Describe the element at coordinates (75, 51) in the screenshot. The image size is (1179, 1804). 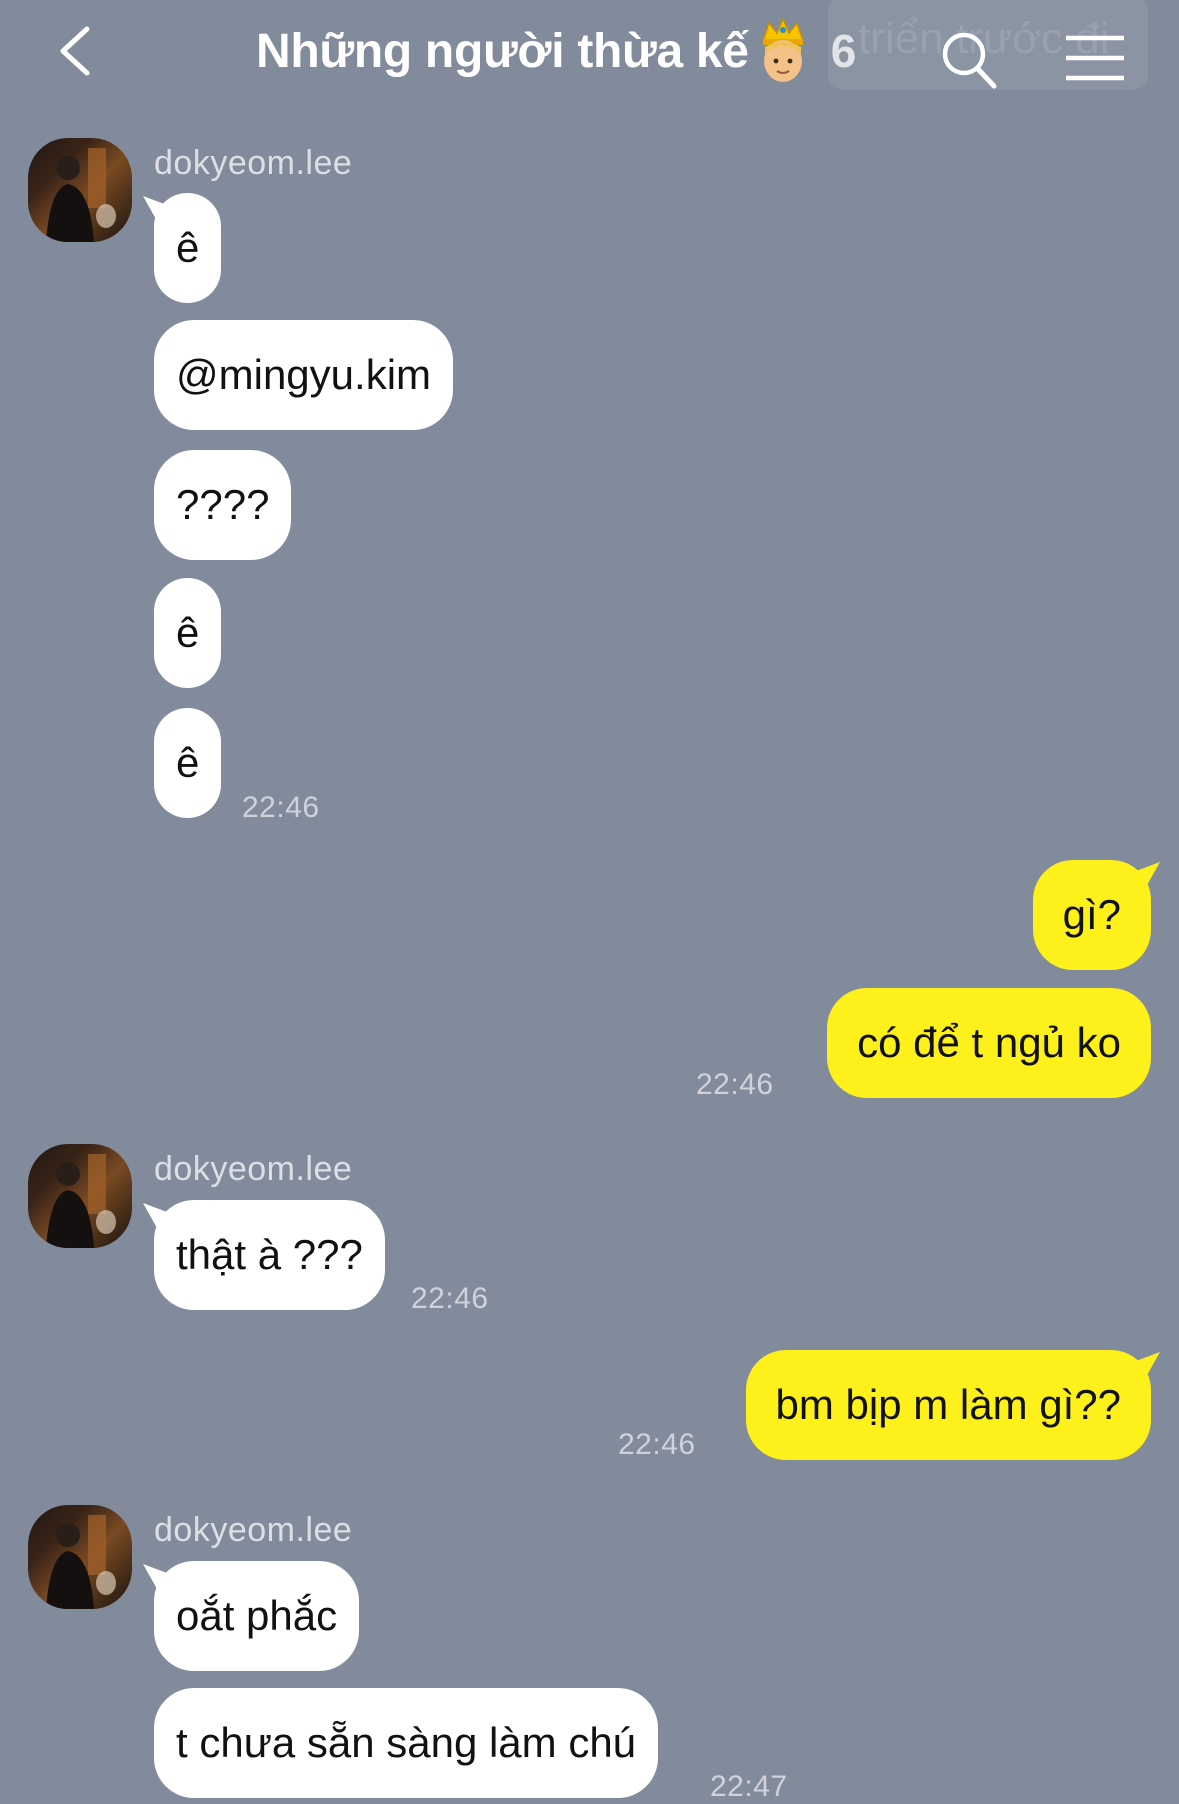
I see `chevron-left-icon` at that location.